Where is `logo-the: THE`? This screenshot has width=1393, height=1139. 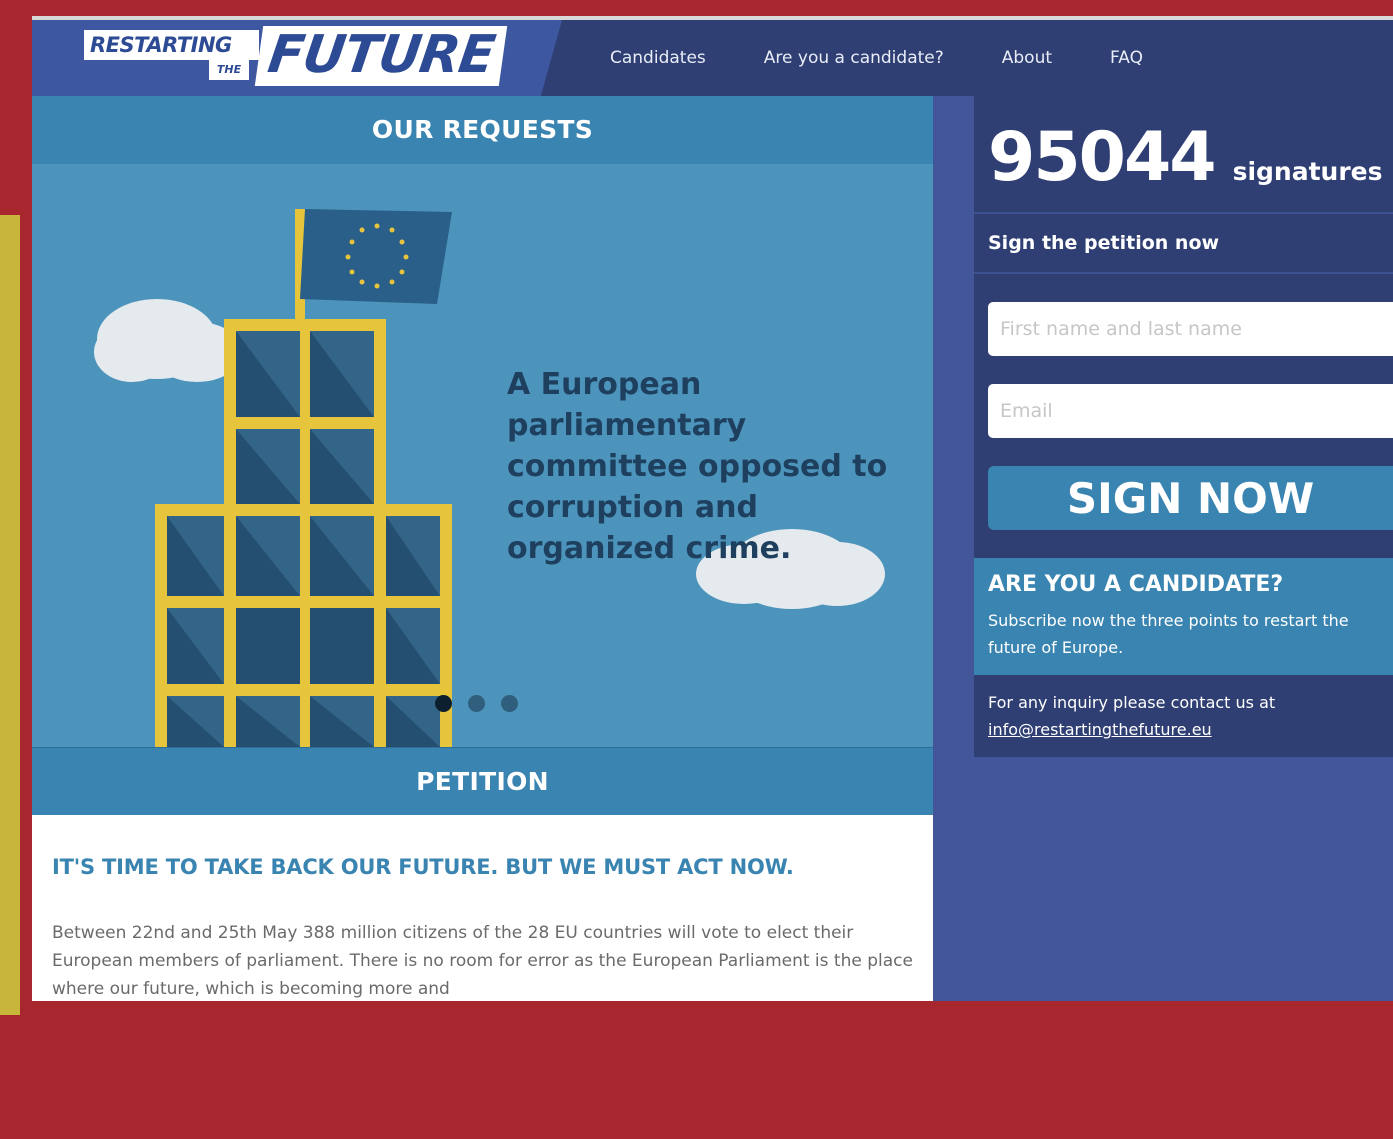
logo-the: THE is located at coordinates (229, 70).